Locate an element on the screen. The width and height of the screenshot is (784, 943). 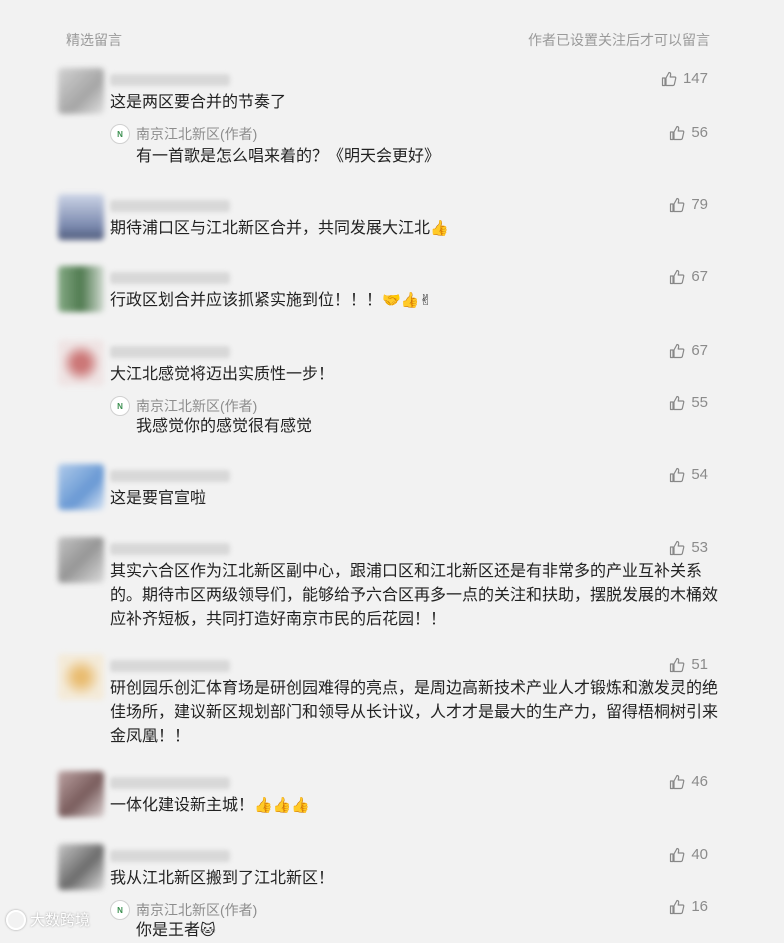
watermark-text: 大数跨境 is located at coordinates (60, 920).